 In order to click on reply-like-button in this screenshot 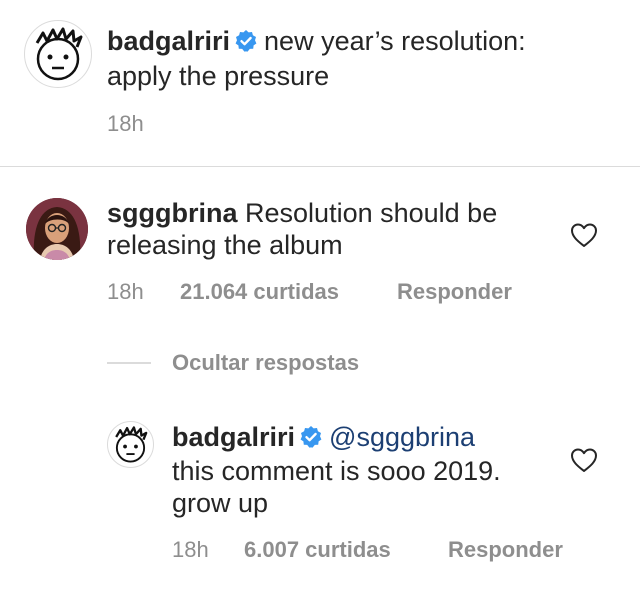, I will do `click(584, 462)`.